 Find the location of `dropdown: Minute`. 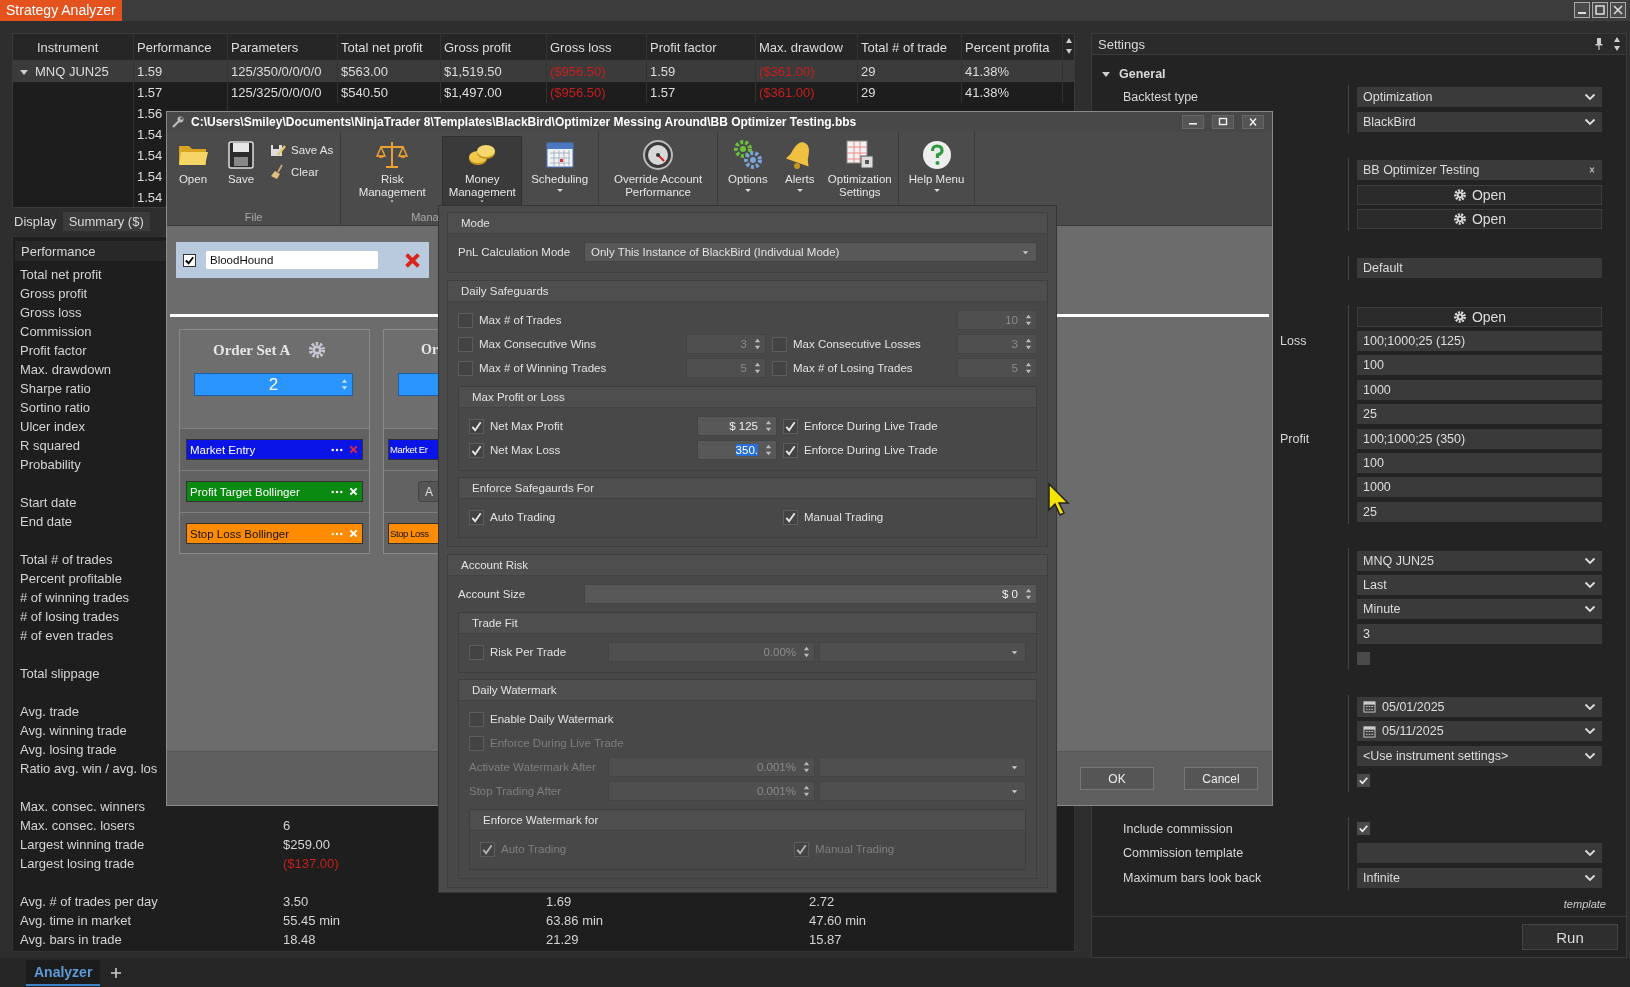

dropdown: Minute is located at coordinates (1479, 609).